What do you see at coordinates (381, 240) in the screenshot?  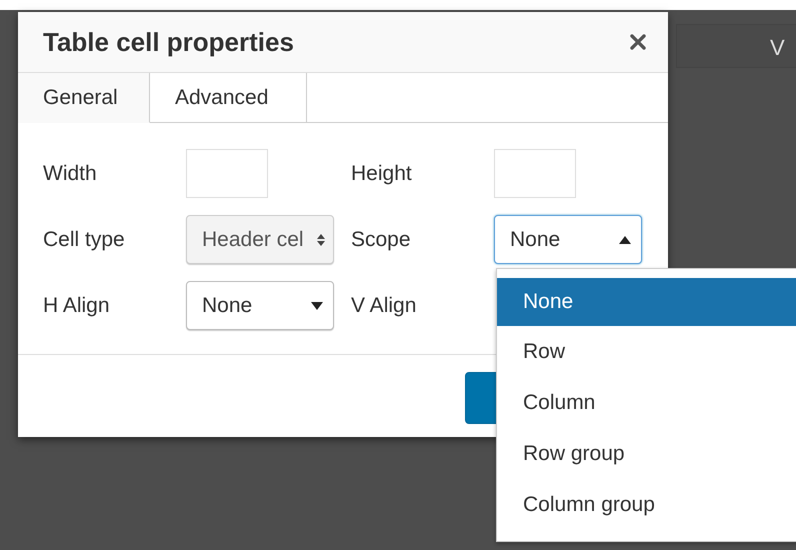 I see `field-label: Scope` at bounding box center [381, 240].